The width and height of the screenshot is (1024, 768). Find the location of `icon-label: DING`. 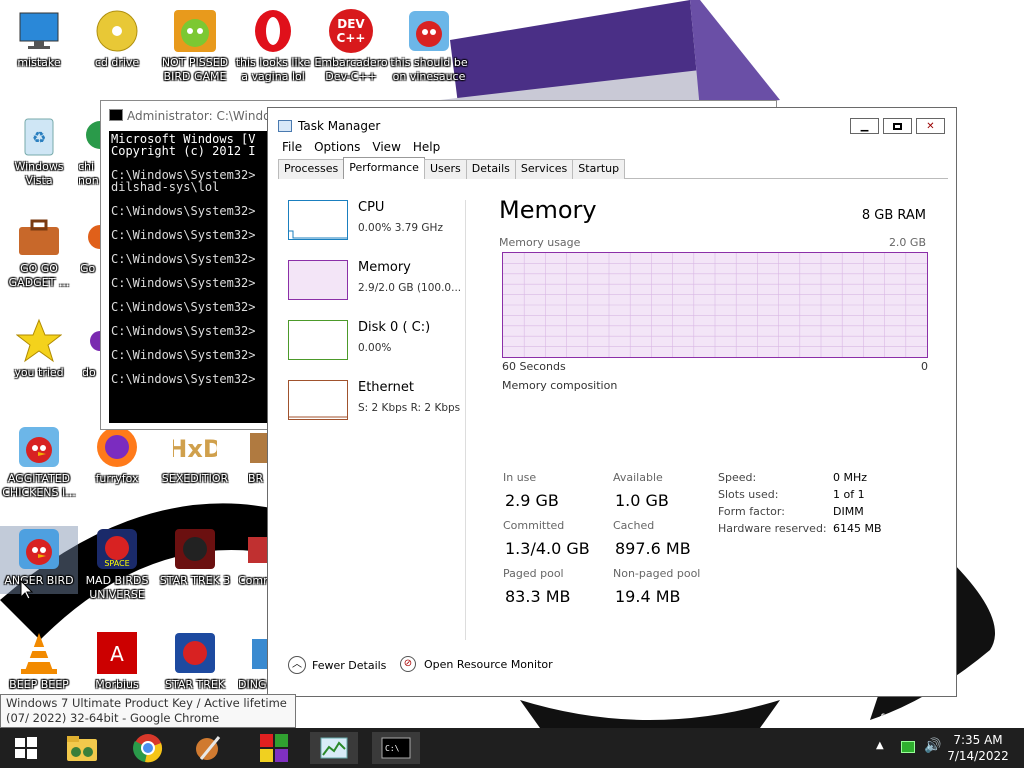

icon-label: DING is located at coordinates (252, 684).